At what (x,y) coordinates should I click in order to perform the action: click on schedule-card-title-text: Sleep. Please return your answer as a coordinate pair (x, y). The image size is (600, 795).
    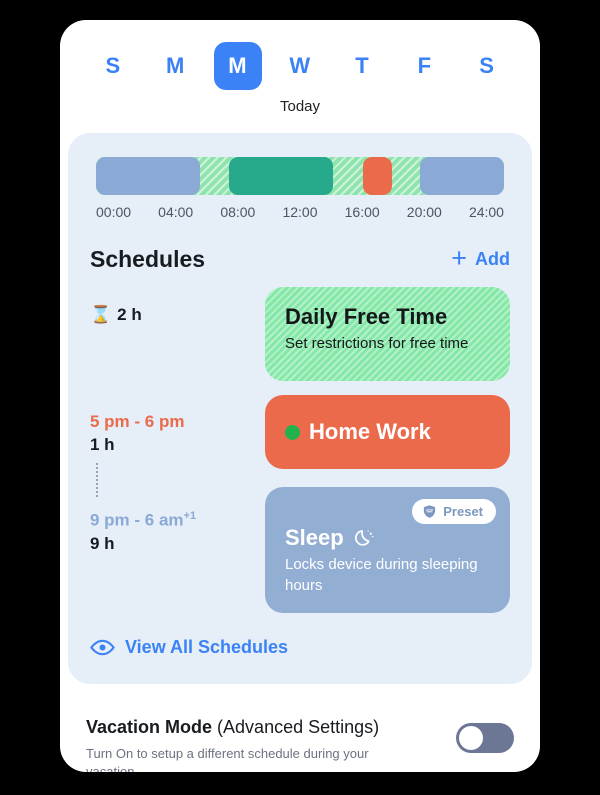
    Looking at the image, I should click on (314, 537).